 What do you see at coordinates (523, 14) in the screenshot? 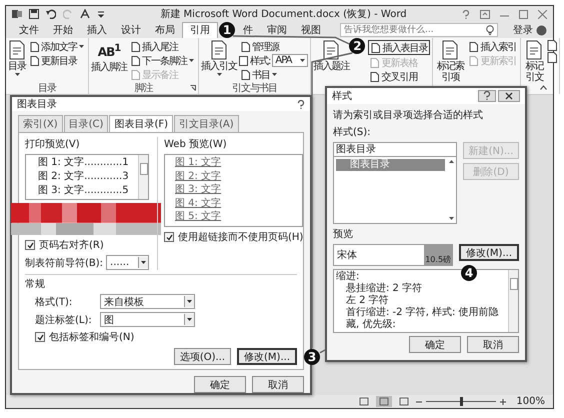
I see `maximize-icon` at bounding box center [523, 14].